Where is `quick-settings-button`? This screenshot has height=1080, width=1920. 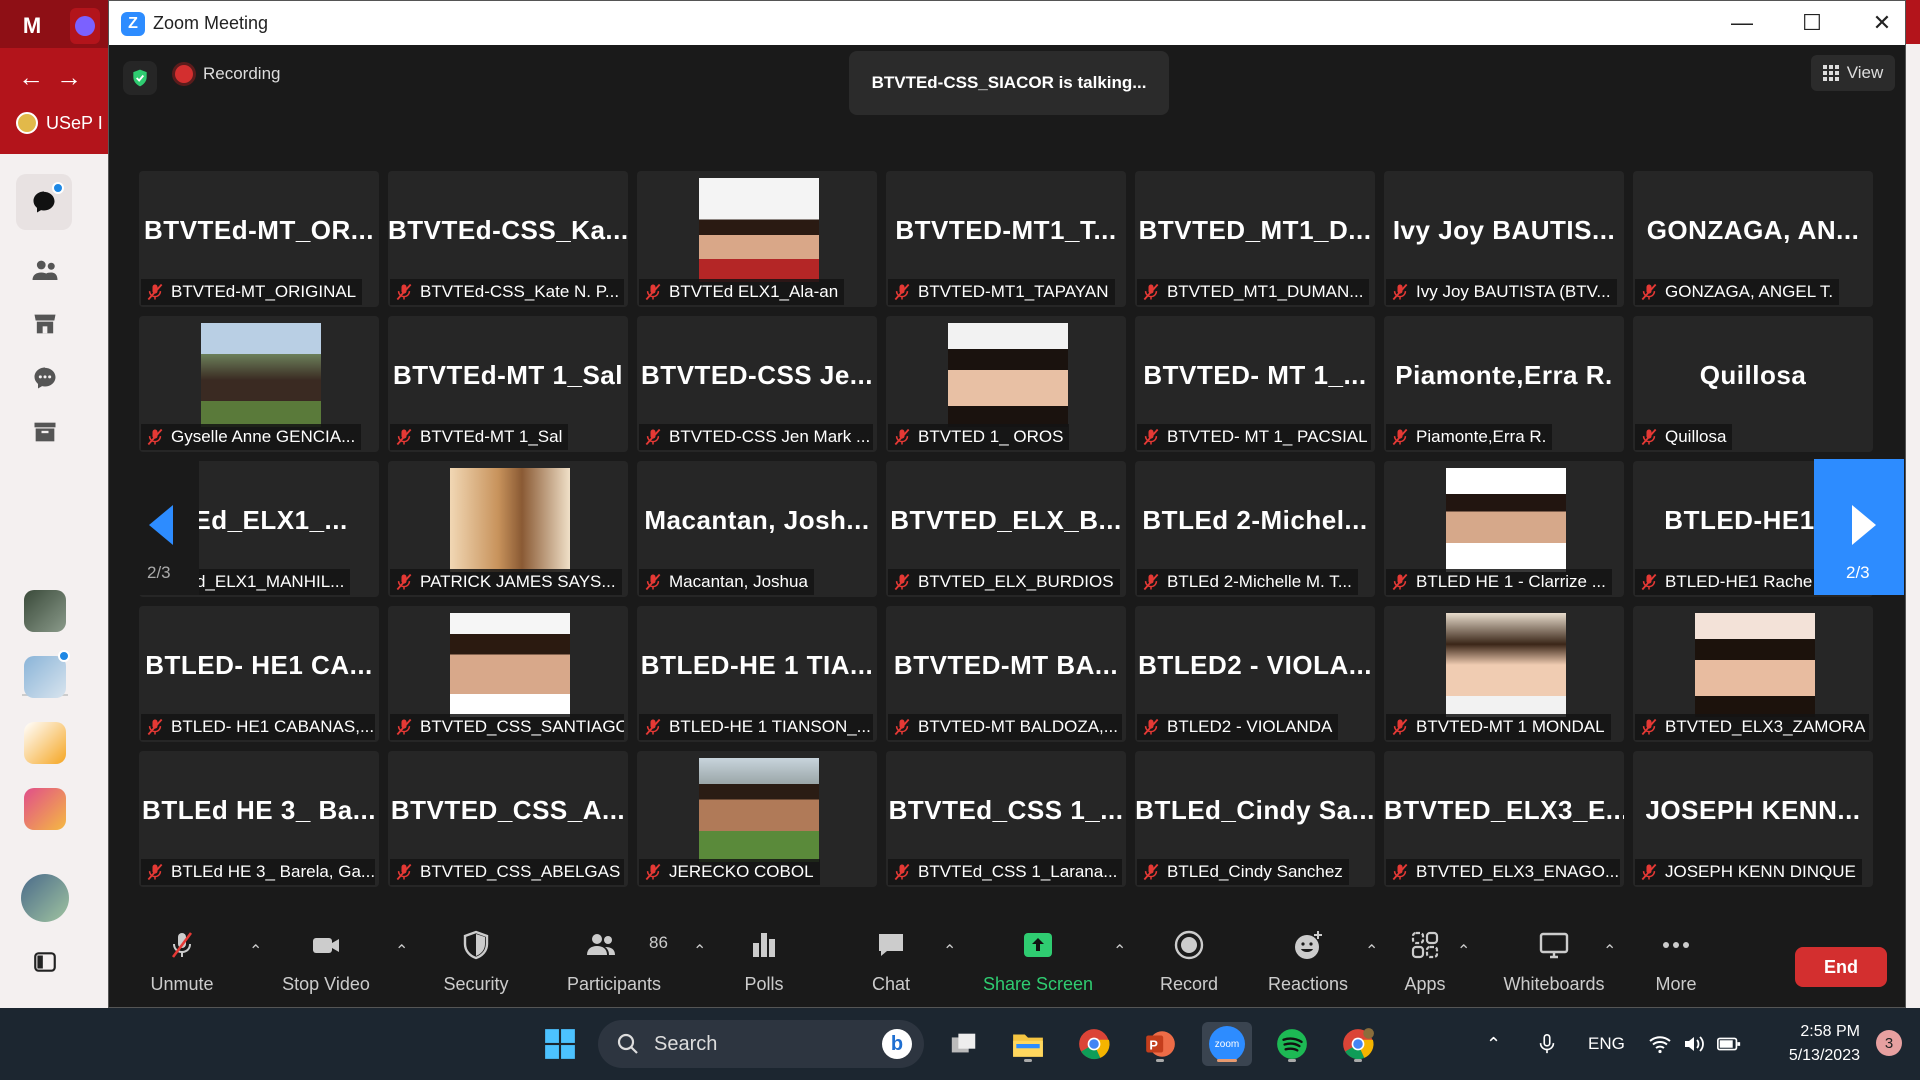 quick-settings-button is located at coordinates (1695, 1044).